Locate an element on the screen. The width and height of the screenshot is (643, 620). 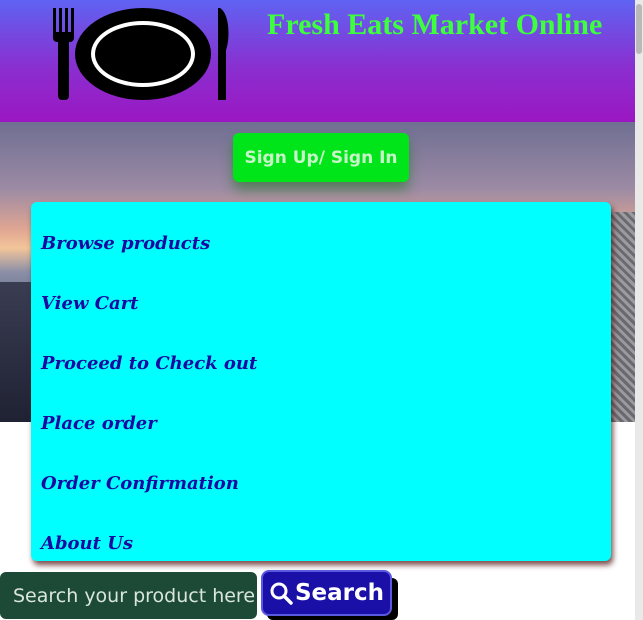
search-button-label: Search is located at coordinates (339, 593).